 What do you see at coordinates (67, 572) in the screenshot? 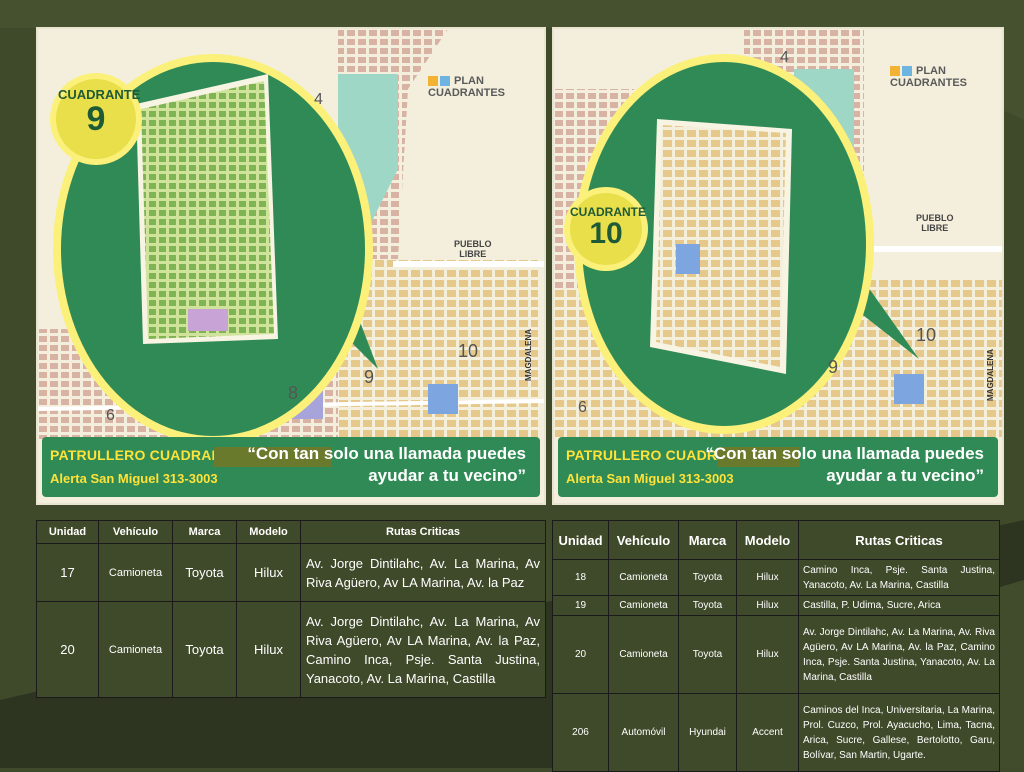
I see `cell-unidad: 17` at bounding box center [67, 572].